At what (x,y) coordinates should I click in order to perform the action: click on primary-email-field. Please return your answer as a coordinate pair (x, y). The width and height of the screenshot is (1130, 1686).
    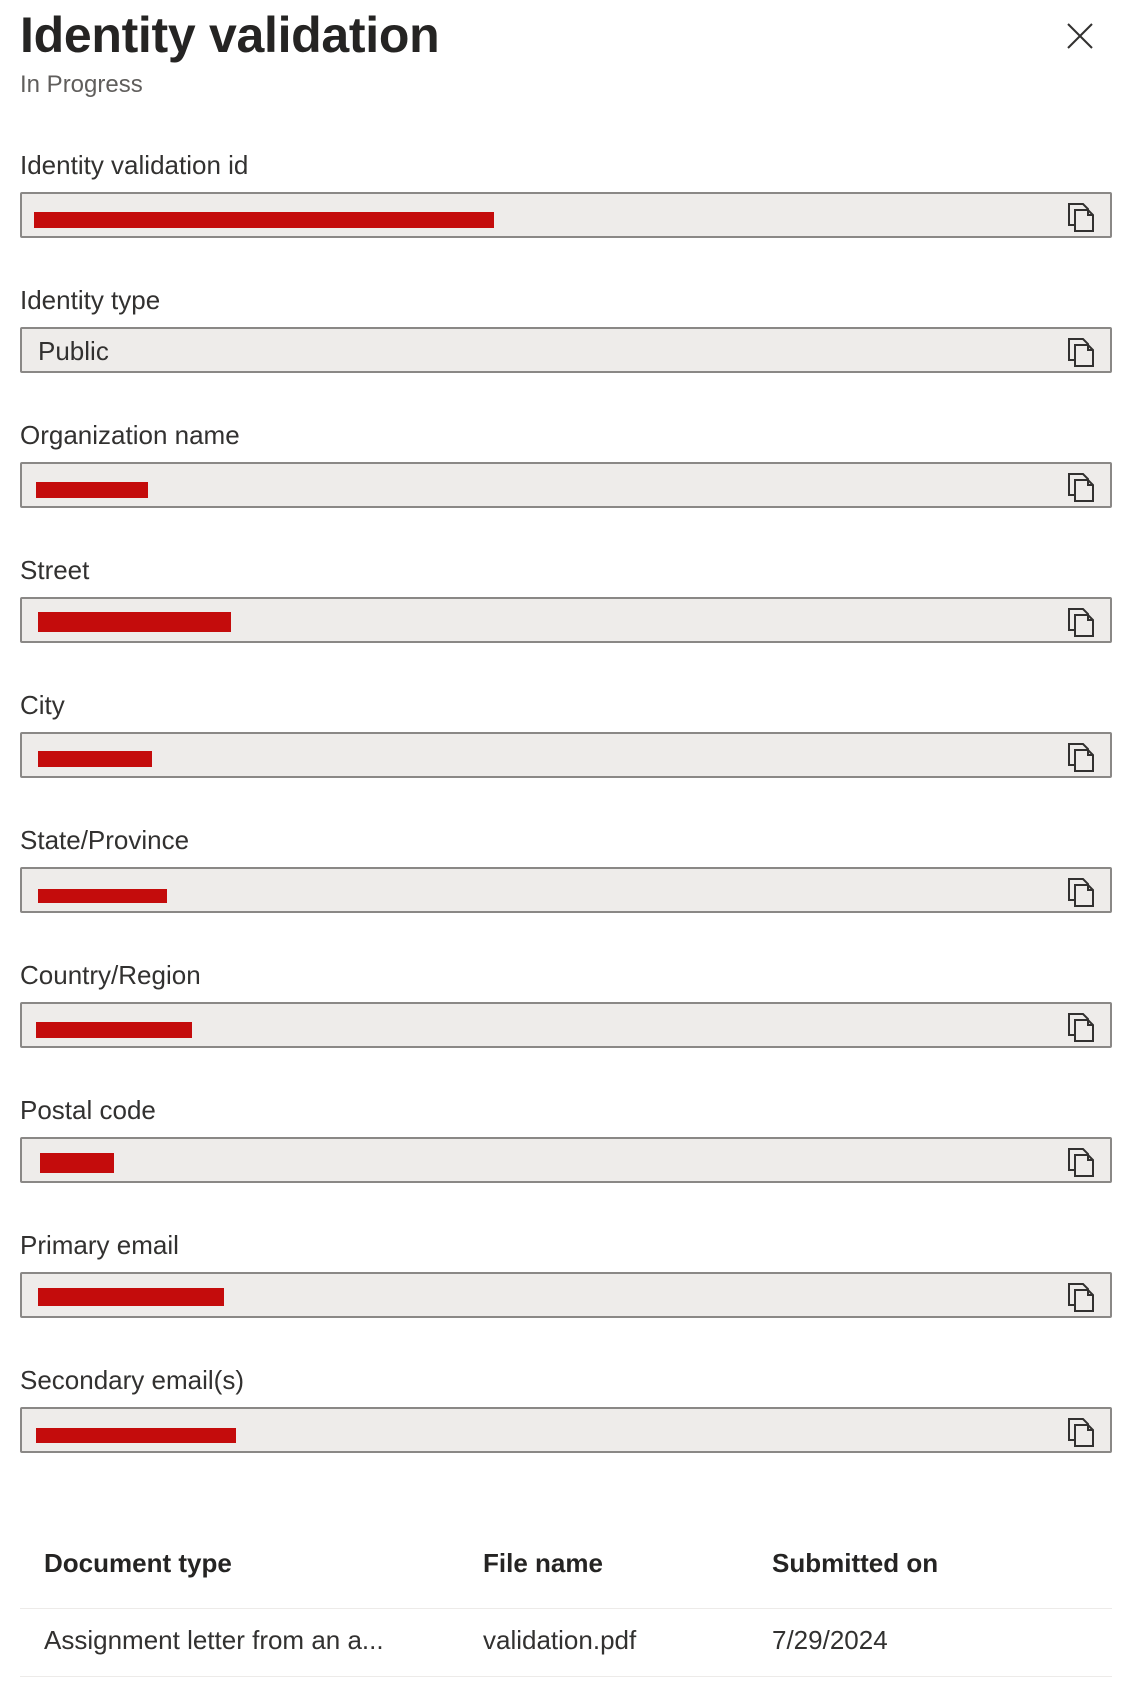
    Looking at the image, I should click on (566, 1295).